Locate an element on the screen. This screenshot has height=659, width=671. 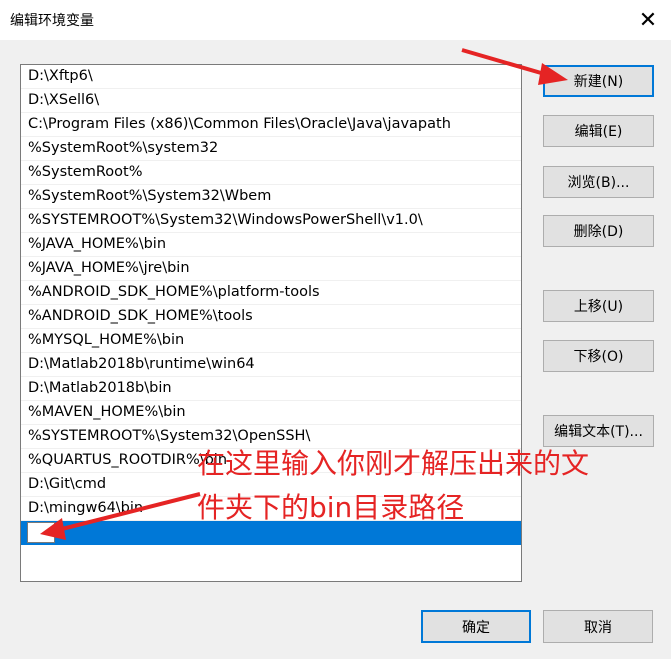
list-item-text: D:\Matlab2018b\bin is located at coordinates (100, 388).